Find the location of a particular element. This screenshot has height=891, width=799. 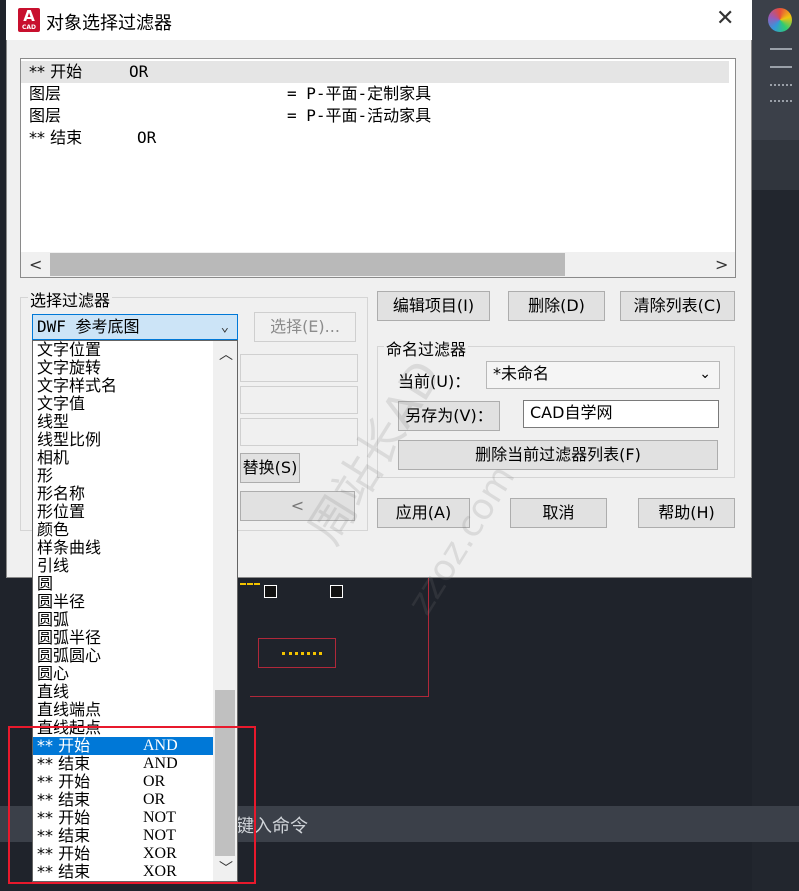

filter-row: ** 开始 OR is located at coordinates (375, 72).